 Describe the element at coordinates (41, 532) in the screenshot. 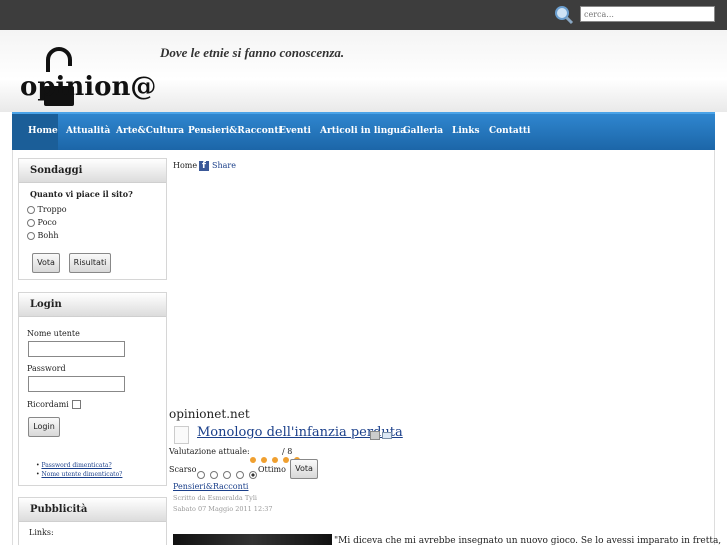

I see `ads-links-label: Links:` at that location.